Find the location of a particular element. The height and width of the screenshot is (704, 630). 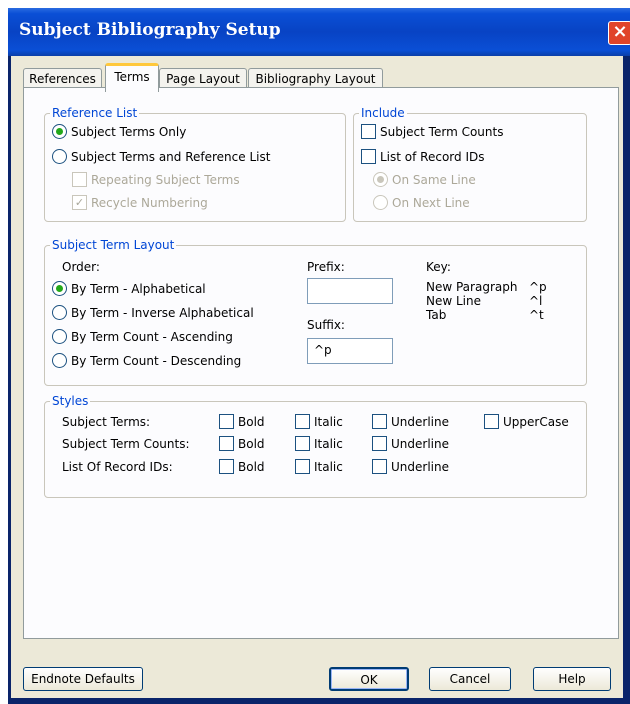

order-inverse-alphabetical-label: By Term - Inverse Alphabetical is located at coordinates (162, 312).